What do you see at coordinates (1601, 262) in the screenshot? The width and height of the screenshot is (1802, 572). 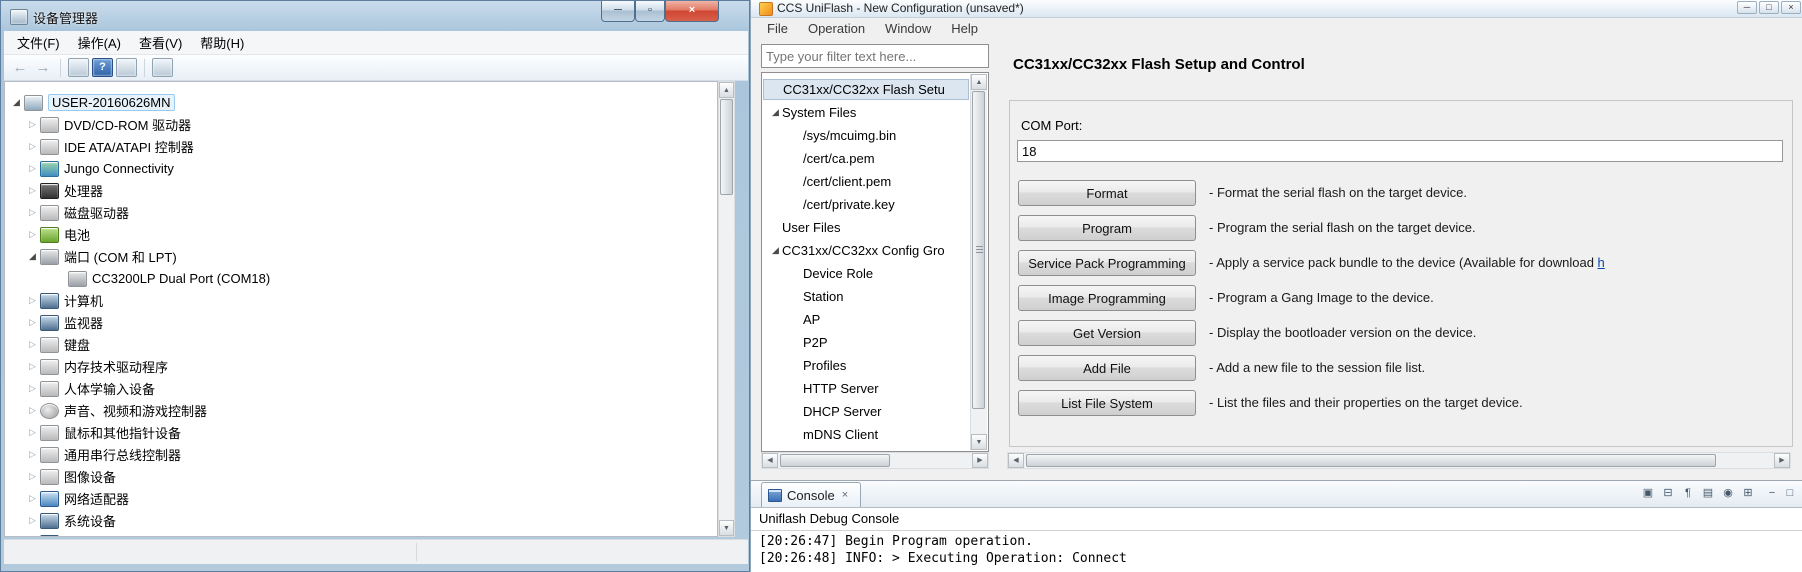 I see `download-here-link: h` at bounding box center [1601, 262].